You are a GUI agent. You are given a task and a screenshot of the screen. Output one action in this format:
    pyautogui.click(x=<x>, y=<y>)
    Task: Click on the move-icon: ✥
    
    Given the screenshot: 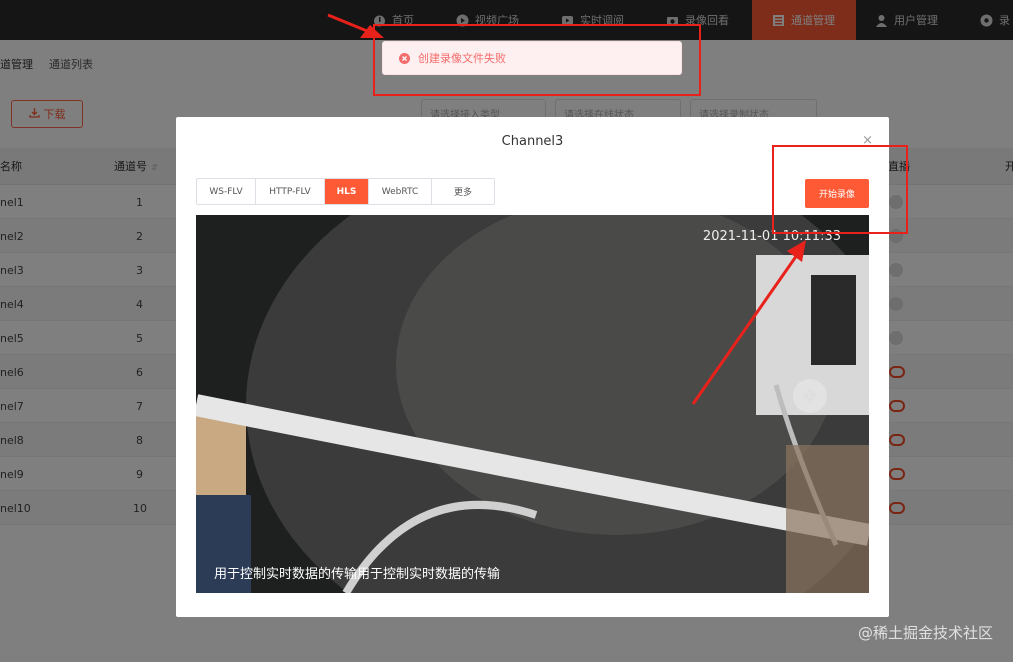 What is the action you would take?
    pyautogui.click(x=810, y=396)
    